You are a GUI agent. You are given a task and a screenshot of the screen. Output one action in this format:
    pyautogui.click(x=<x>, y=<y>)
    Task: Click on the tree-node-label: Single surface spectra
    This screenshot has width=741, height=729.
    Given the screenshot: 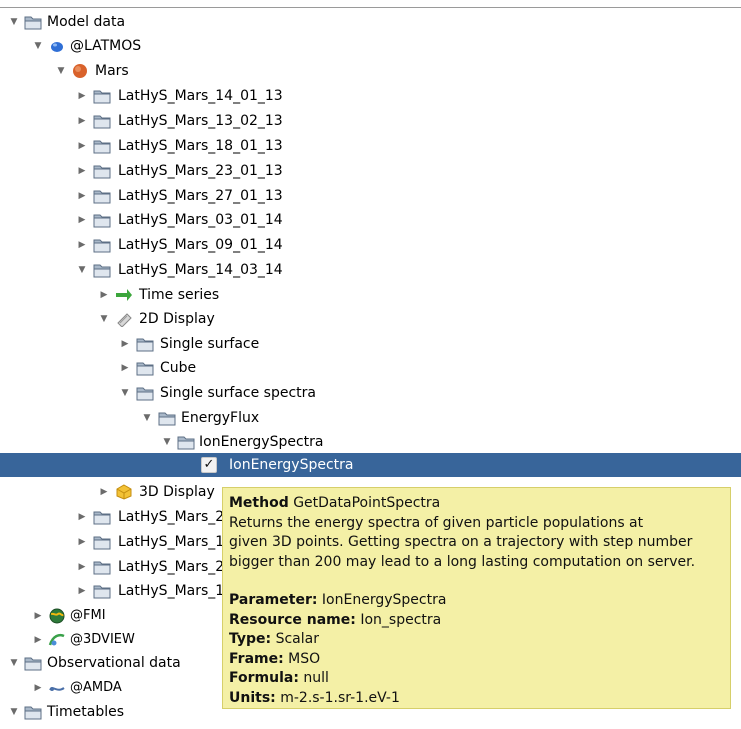 What is the action you would take?
    pyautogui.click(x=238, y=393)
    